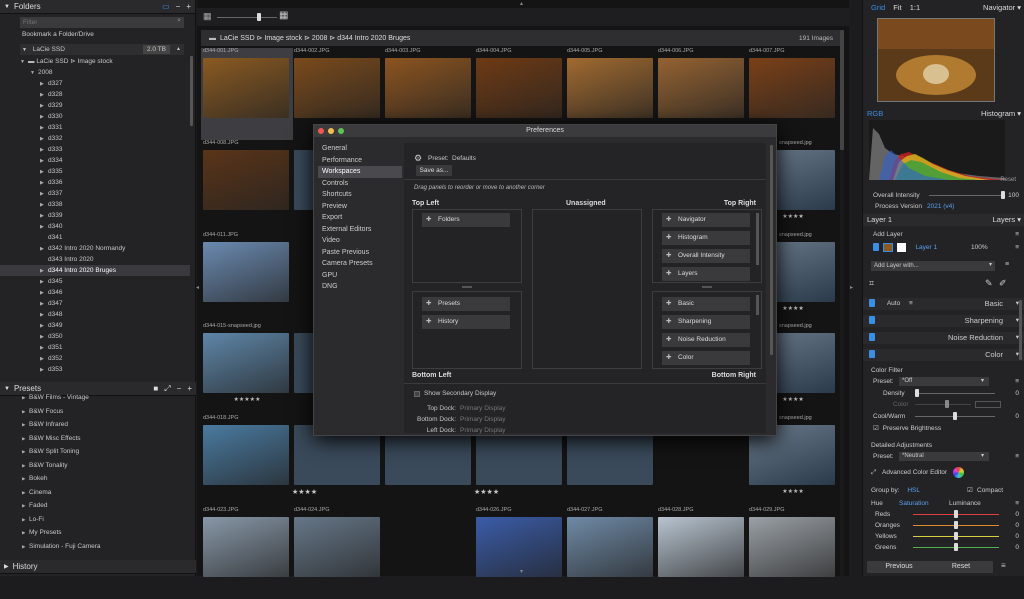 This screenshot has height=599, width=1024. Describe the element at coordinates (247, 186) in the screenshot. I see `thumbnail: d344-008.JPG` at that location.